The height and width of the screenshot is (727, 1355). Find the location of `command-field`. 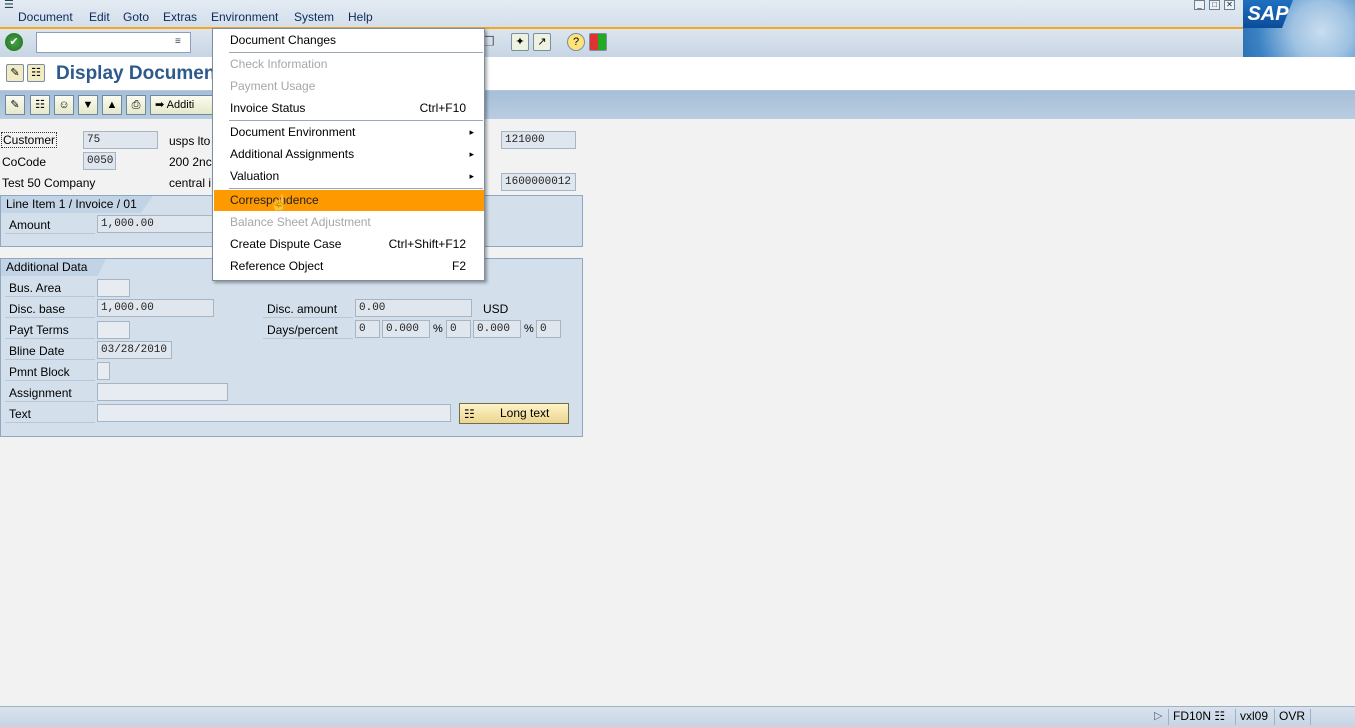

command-field is located at coordinates (113, 42).